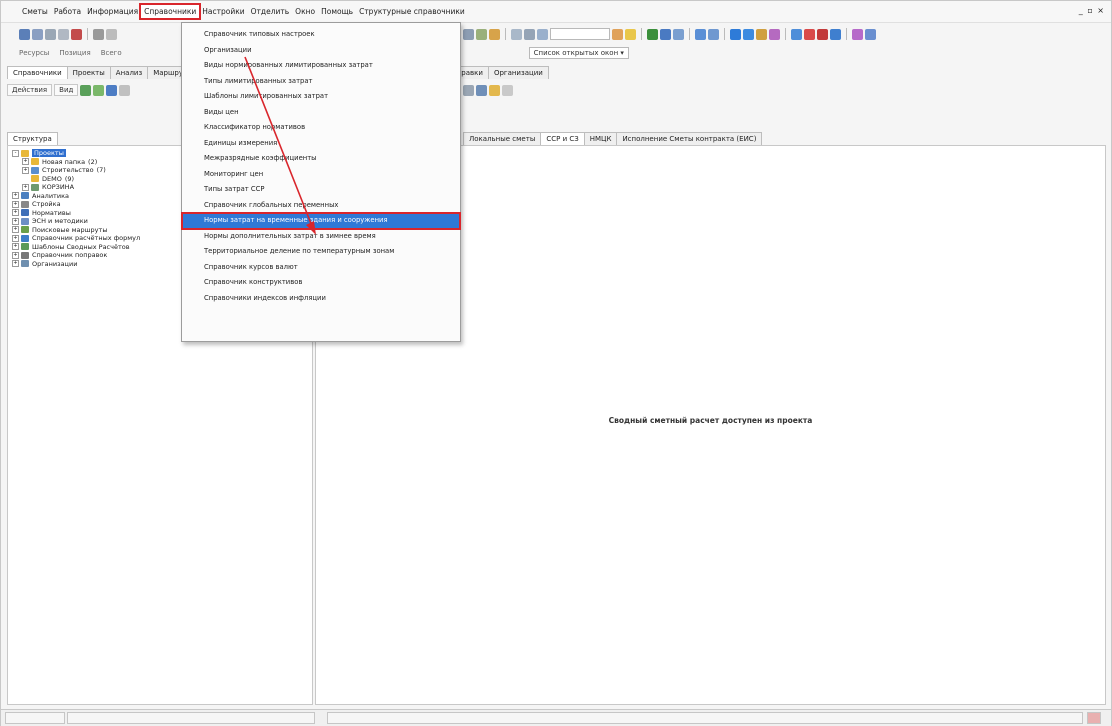 This screenshot has height=726, width=1112. What do you see at coordinates (125, 90) in the screenshot?
I see `settings-icon` at bounding box center [125, 90].